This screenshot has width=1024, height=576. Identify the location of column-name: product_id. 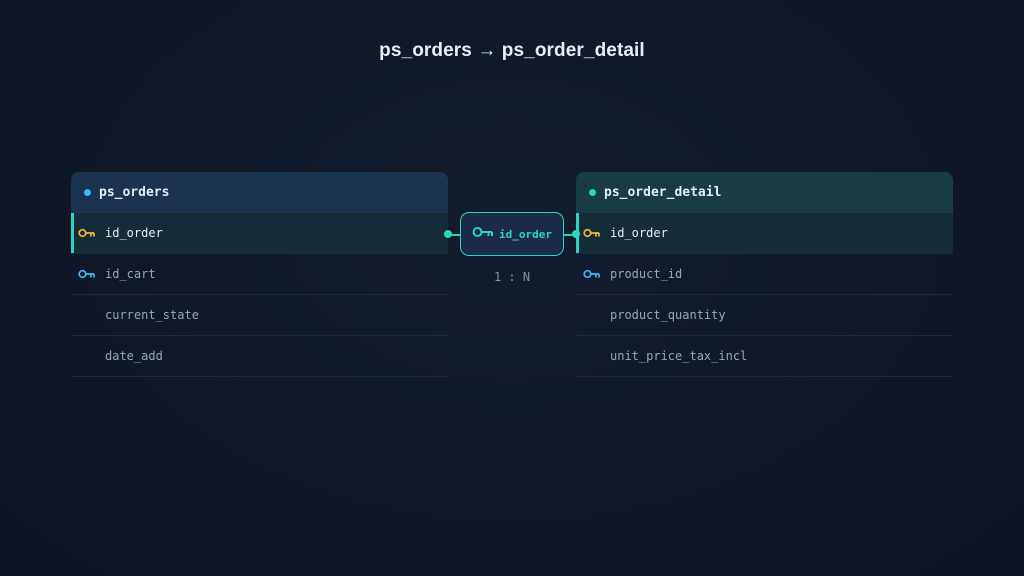
(646, 274).